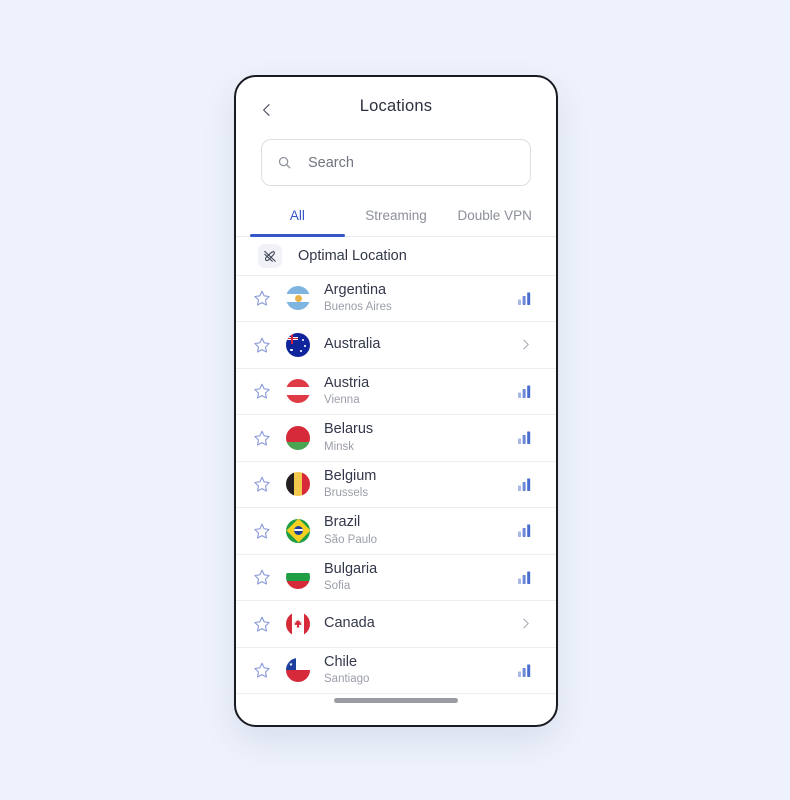  I want to click on search-section, so click(396, 162).